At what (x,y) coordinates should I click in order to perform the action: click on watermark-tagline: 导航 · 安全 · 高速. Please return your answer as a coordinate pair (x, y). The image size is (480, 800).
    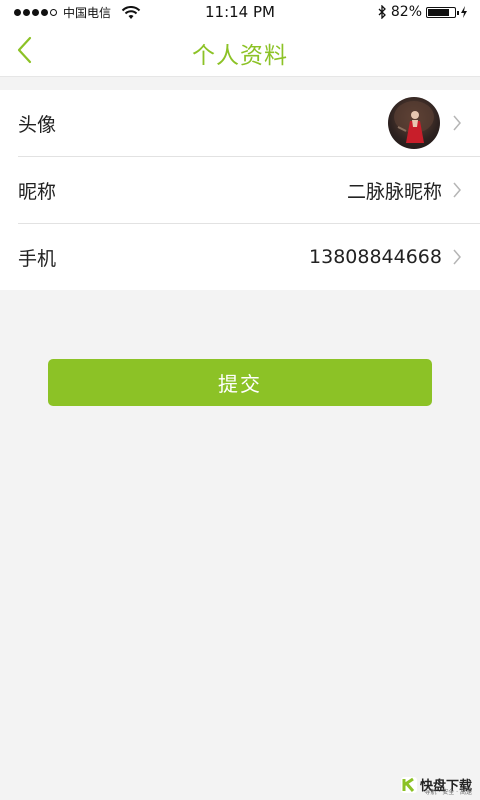
    Looking at the image, I should click on (448, 792).